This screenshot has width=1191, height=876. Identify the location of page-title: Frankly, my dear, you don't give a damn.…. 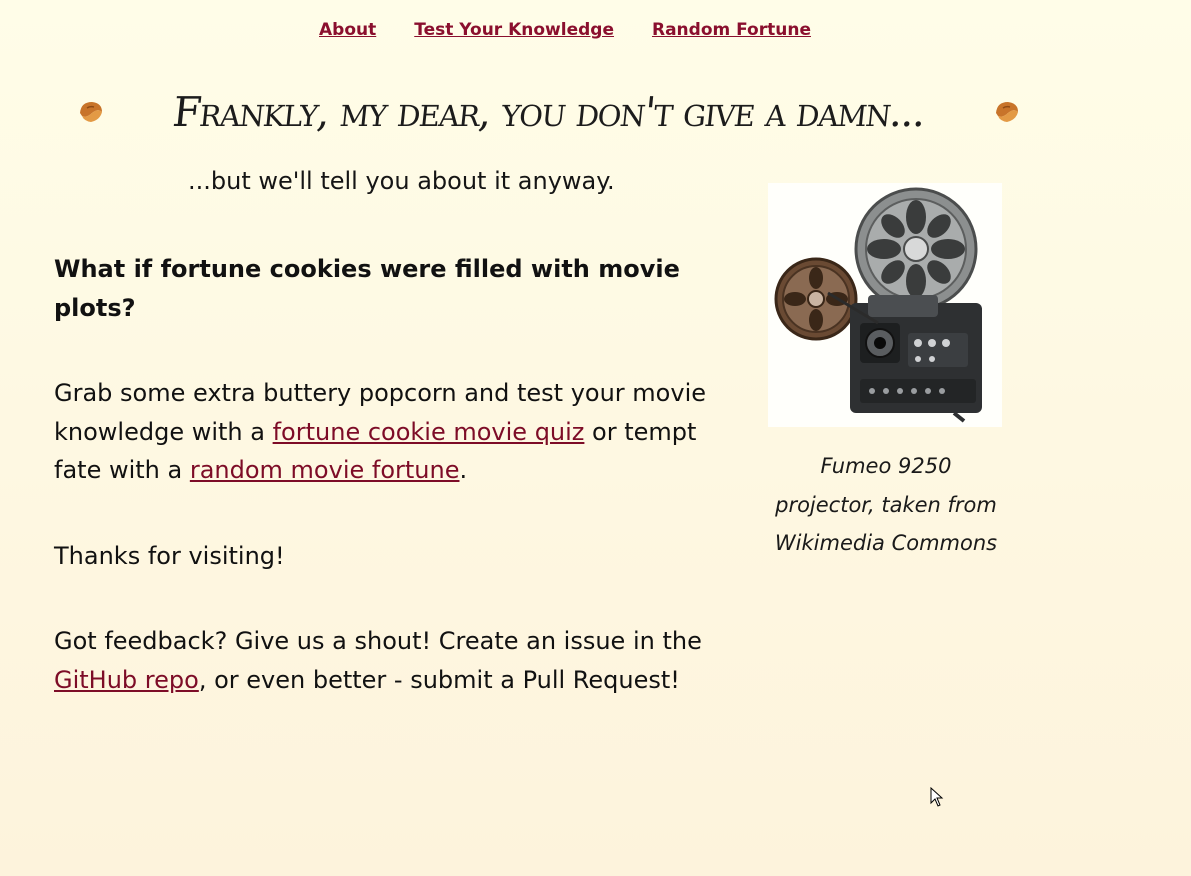
(549, 112).